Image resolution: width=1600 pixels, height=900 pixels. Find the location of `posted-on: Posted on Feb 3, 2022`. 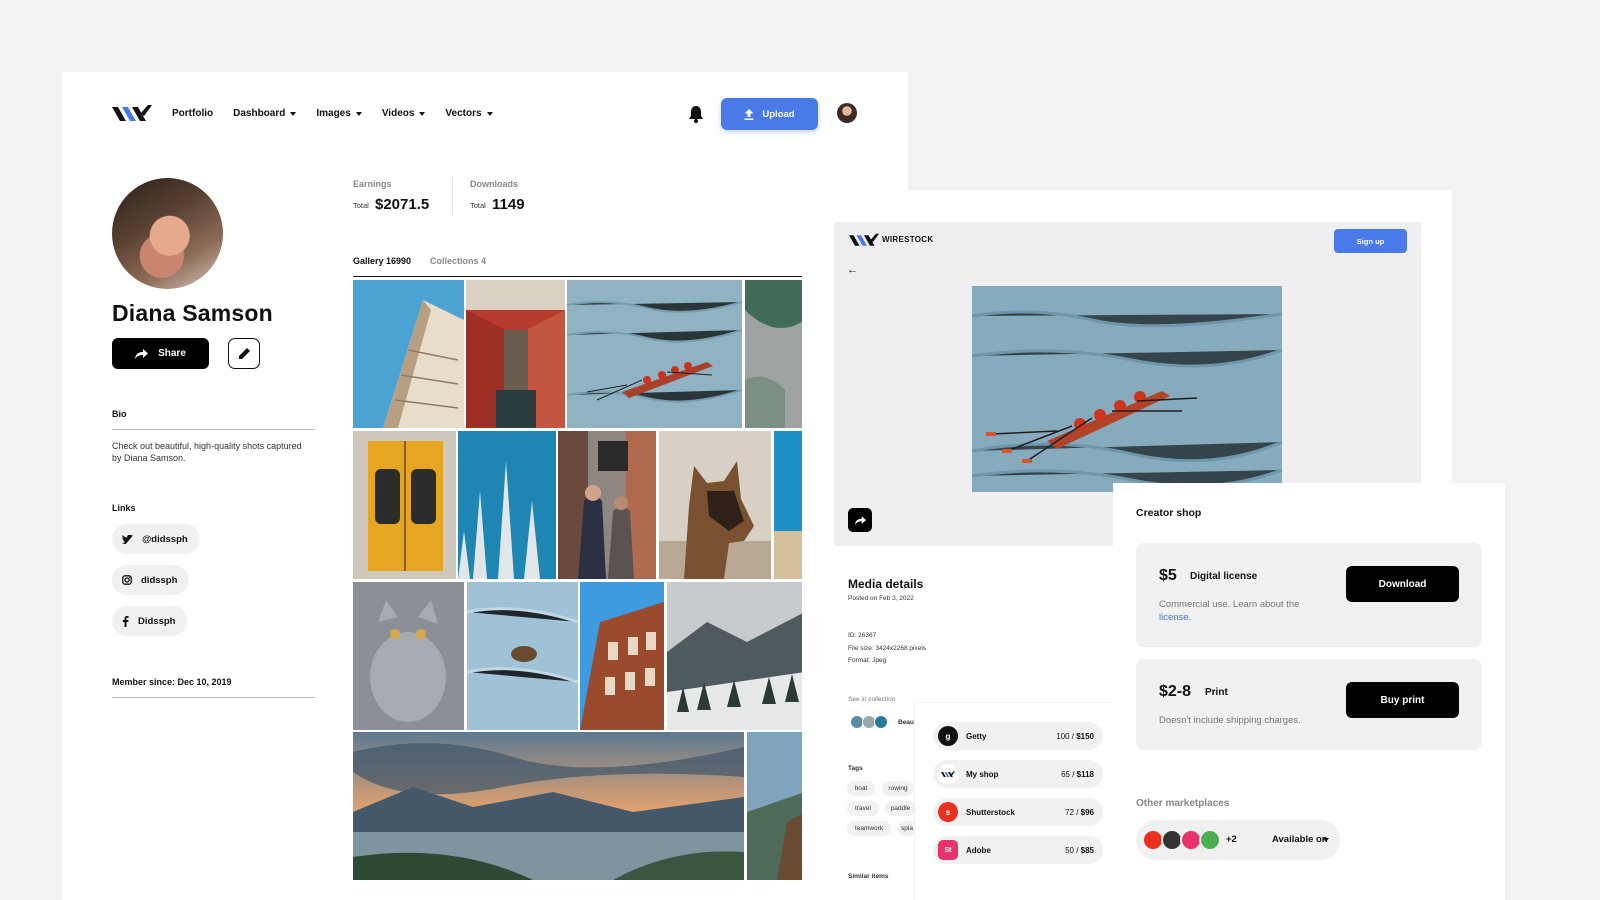

posted-on: Posted on Feb 3, 2022 is located at coordinates (881, 598).